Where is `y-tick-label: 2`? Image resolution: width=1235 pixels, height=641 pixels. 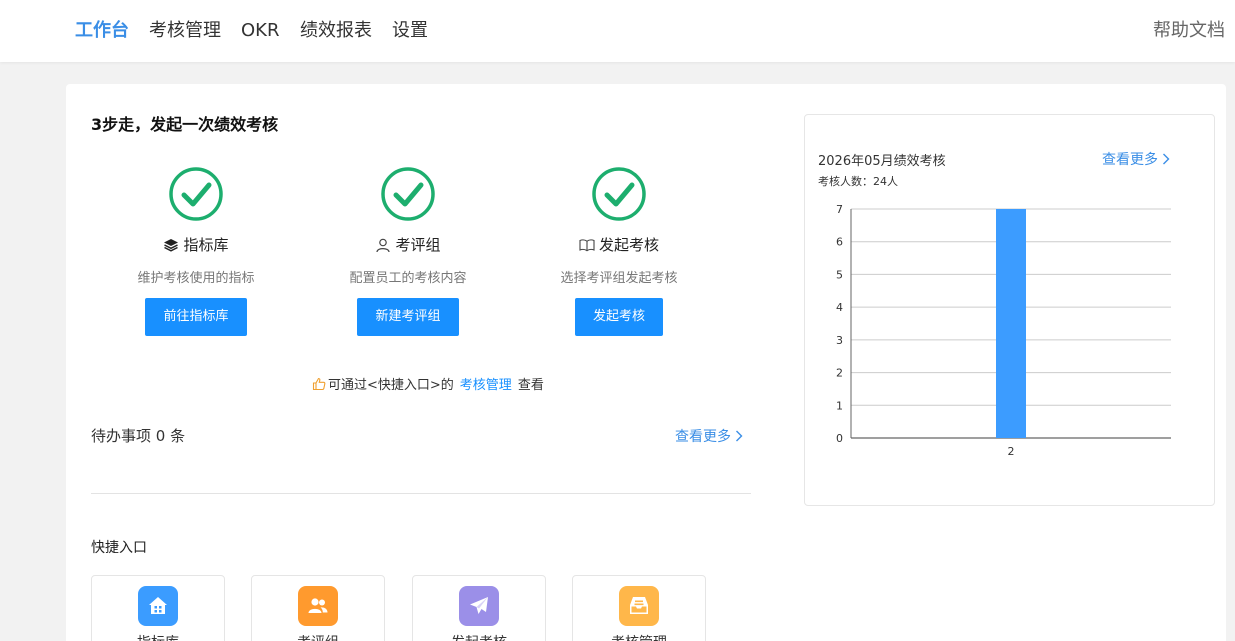 y-tick-label: 2 is located at coordinates (839, 373).